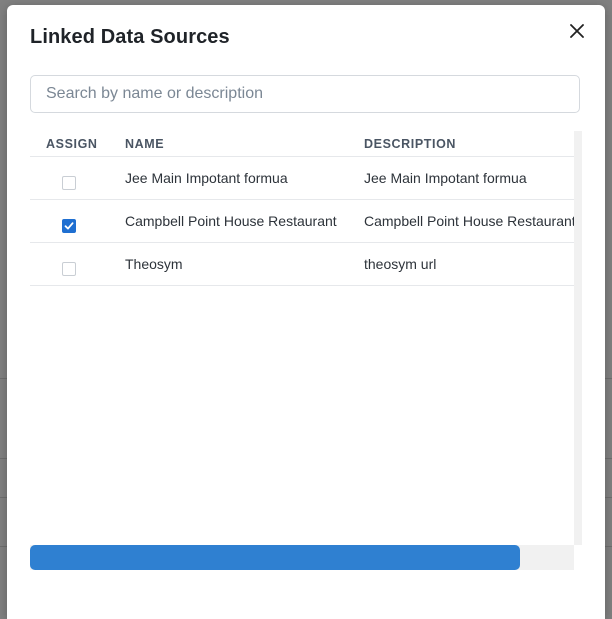 Image resolution: width=612 pixels, height=619 pixels. Describe the element at coordinates (72, 144) in the screenshot. I see `column-header-assign: ASSIGN` at that location.